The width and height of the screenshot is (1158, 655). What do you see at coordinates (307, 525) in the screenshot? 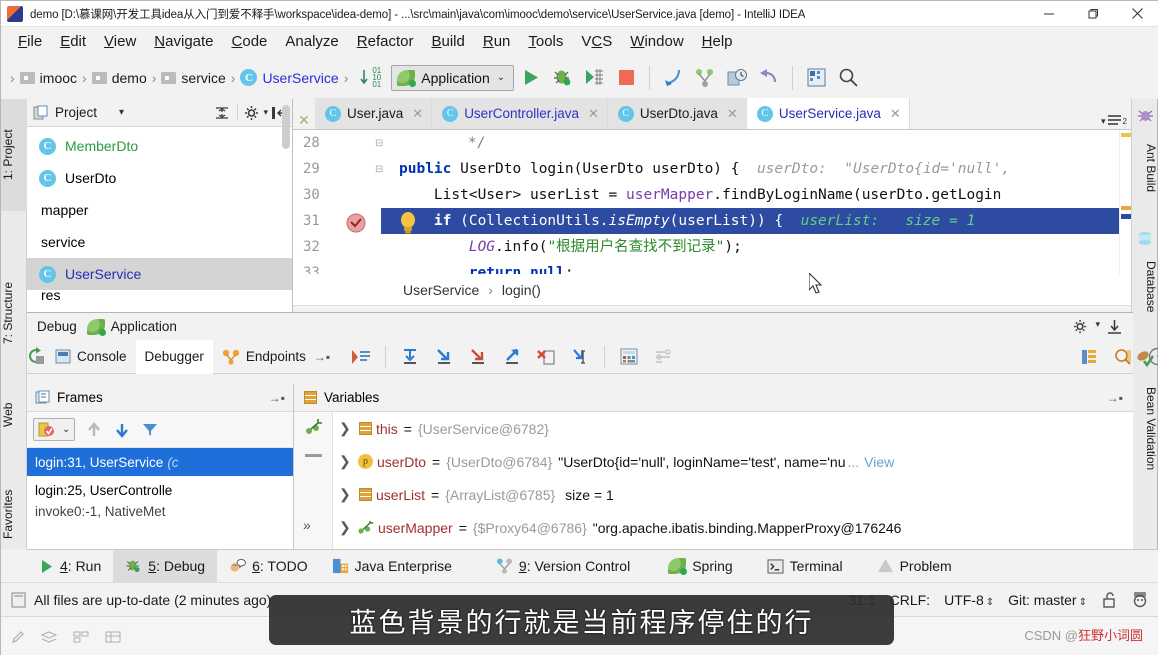
I see `more-actions-icon: »` at bounding box center [307, 525].